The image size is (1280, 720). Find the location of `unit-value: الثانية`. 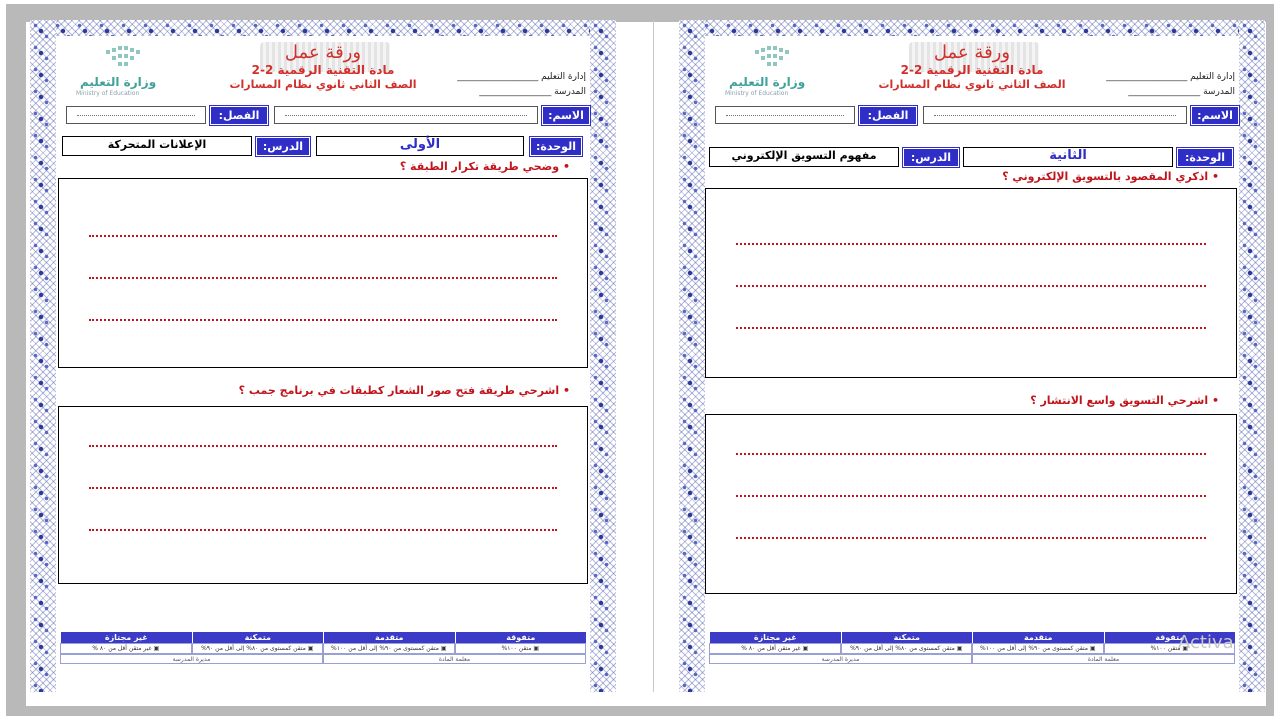

unit-value: الثانية is located at coordinates (1068, 157).